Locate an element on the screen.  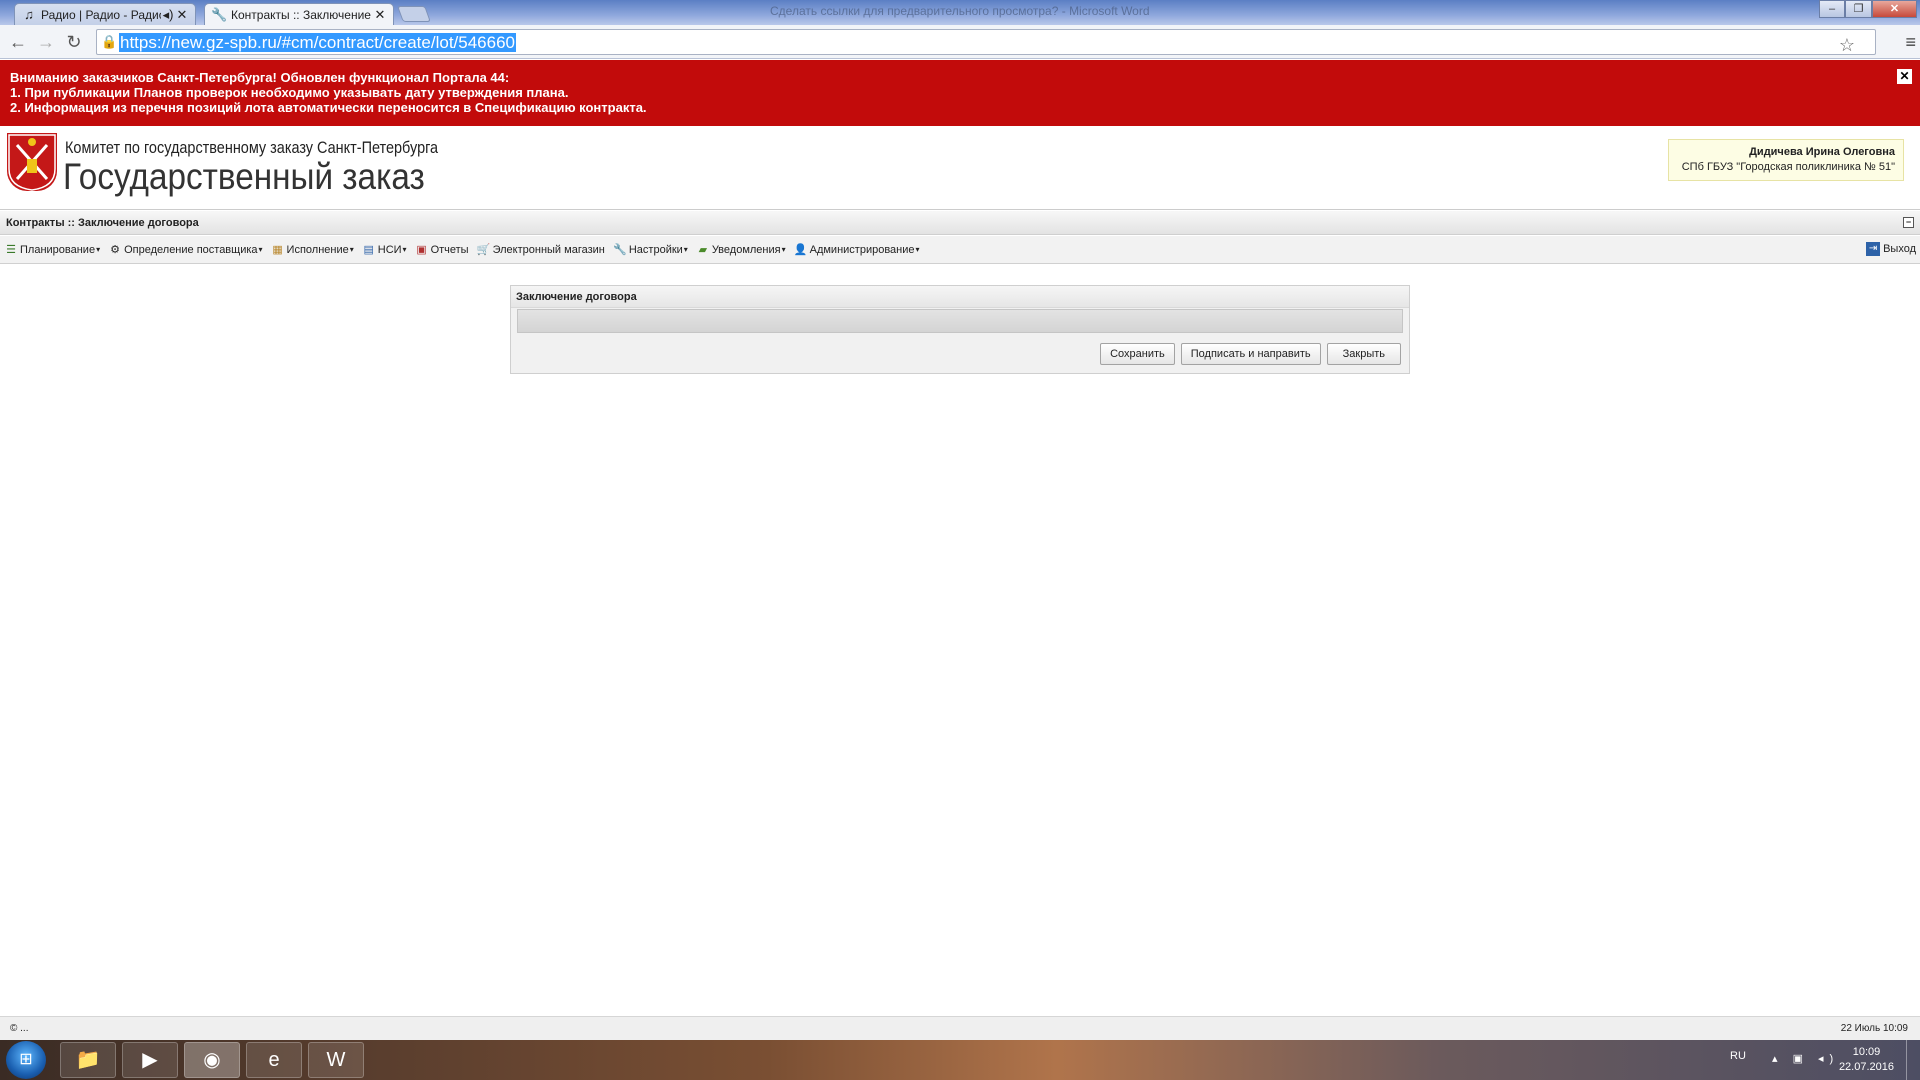
system-tray: RU ▴ ▣ ◂) 10:09 22.07.2016 is located at coordinates (1820, 1060).